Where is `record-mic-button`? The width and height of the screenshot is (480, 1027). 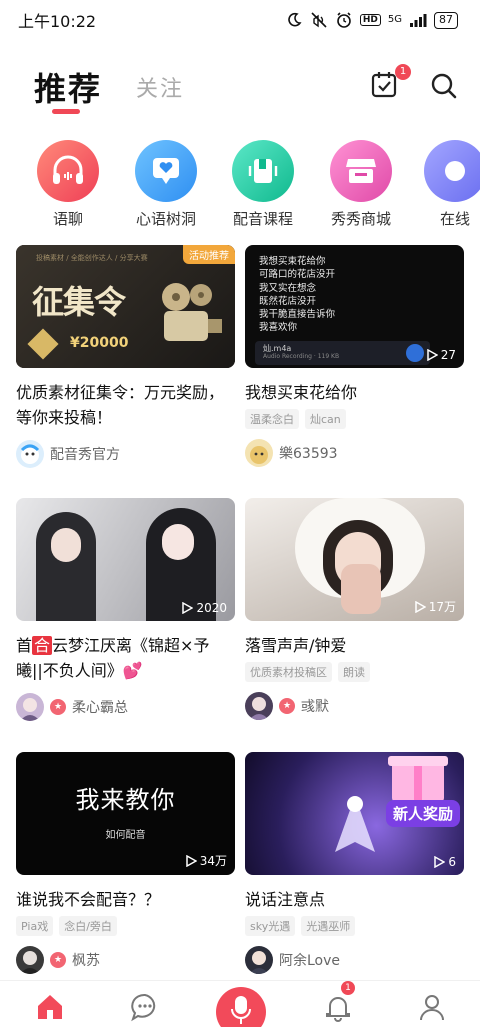 record-mic-button is located at coordinates (241, 1007).